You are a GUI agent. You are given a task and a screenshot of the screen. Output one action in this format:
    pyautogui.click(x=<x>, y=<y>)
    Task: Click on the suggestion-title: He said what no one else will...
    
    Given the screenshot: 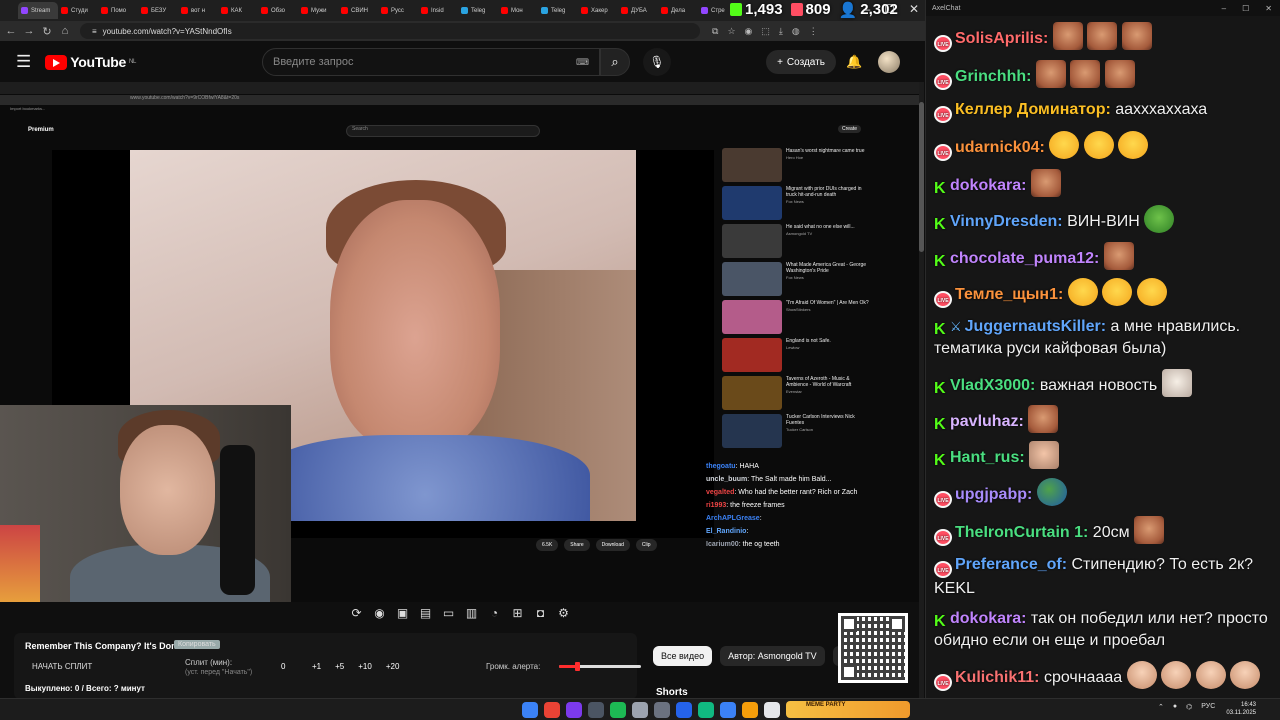 What is the action you would take?
    pyautogui.click(x=820, y=227)
    